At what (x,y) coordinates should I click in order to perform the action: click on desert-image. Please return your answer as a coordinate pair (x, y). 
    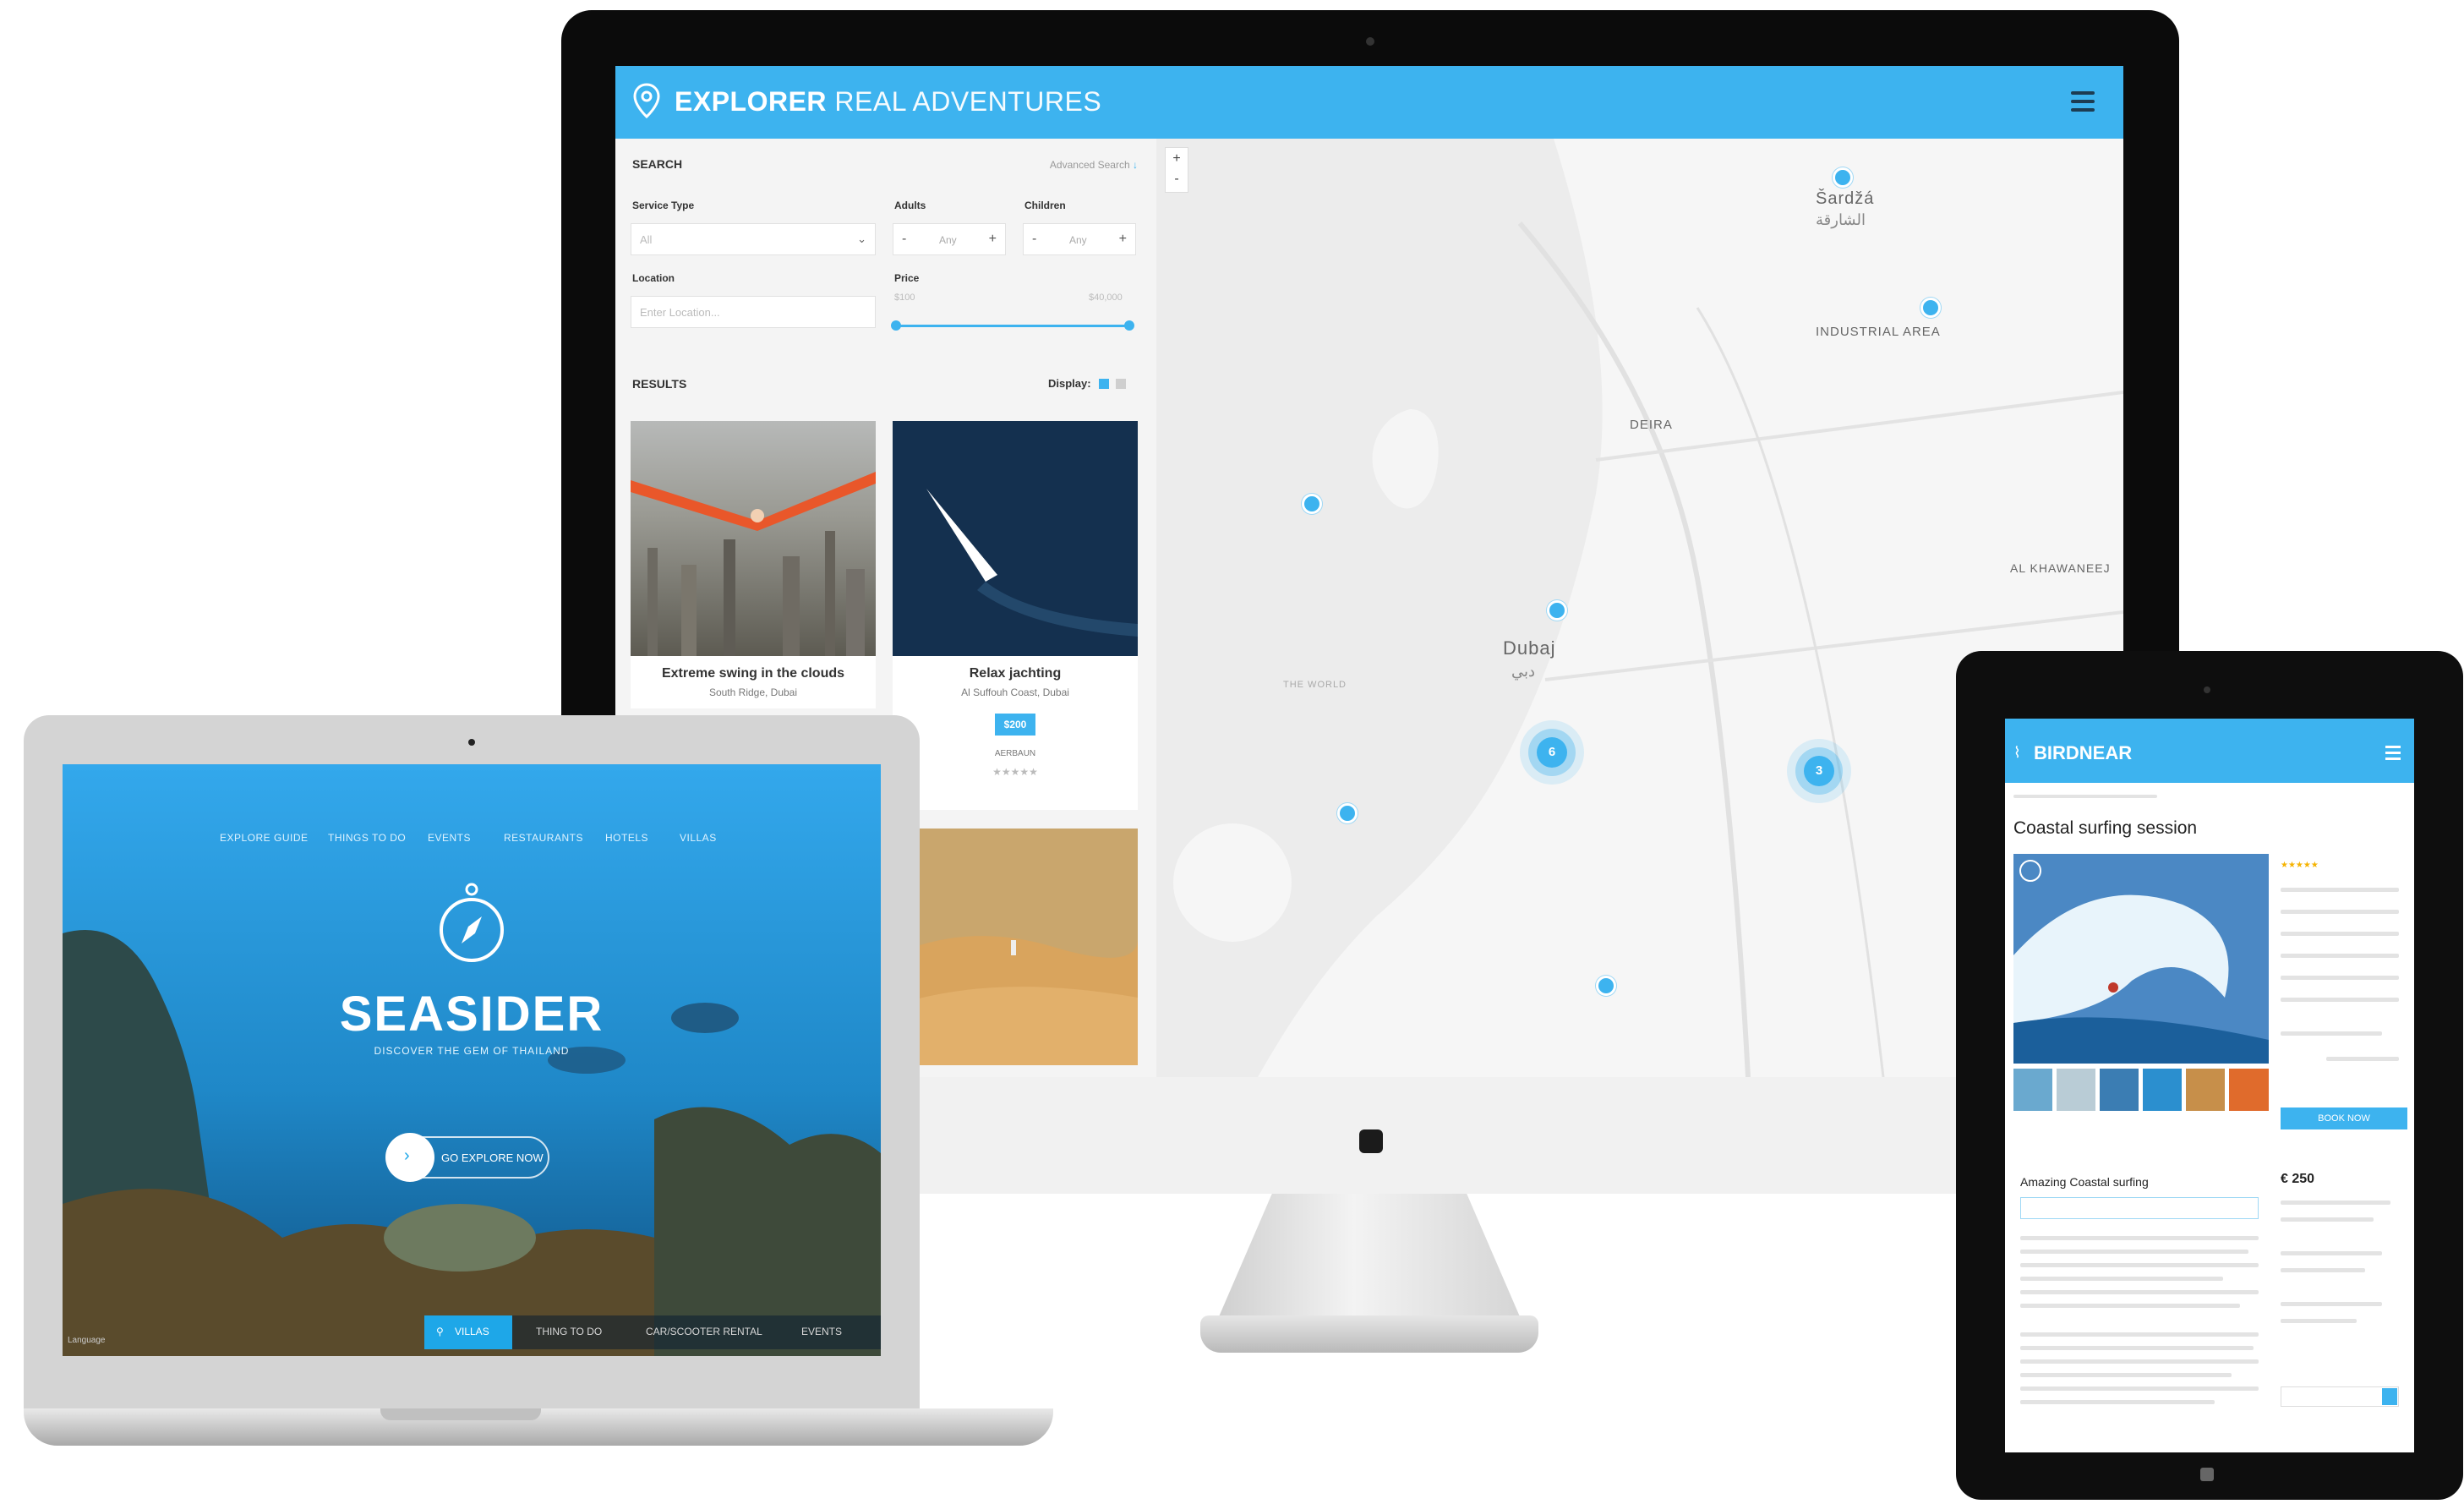
    Looking at the image, I should click on (1015, 947).